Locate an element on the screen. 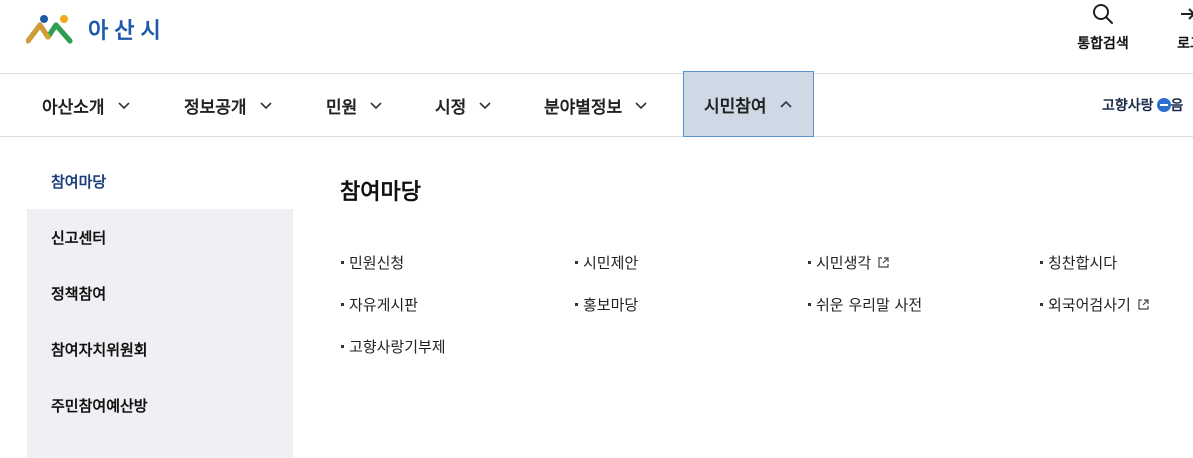  link-label: 고향사랑기부제 is located at coordinates (397, 347).